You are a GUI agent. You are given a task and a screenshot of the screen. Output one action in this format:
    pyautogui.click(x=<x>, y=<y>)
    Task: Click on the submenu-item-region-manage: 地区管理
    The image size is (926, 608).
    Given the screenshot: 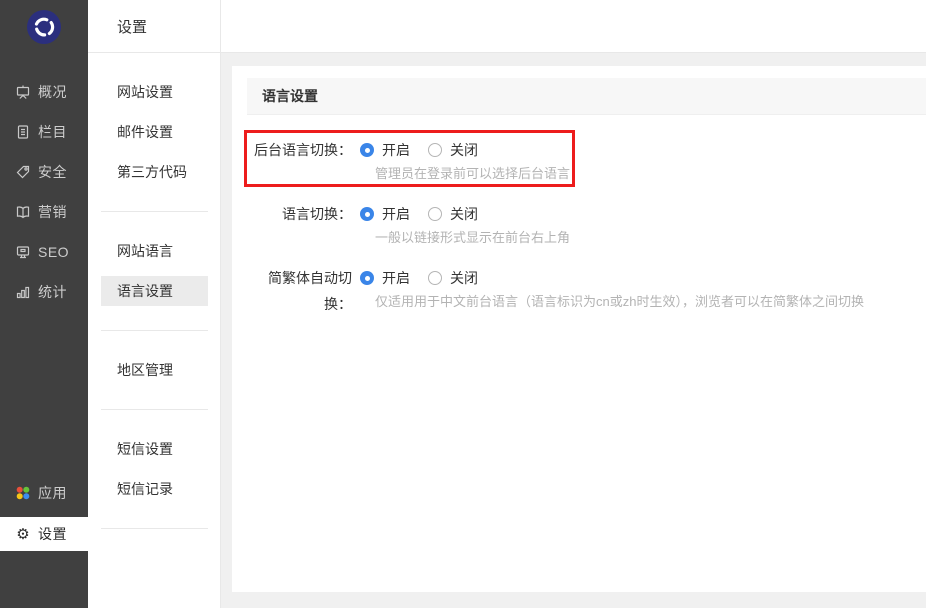 What is the action you would take?
    pyautogui.click(x=154, y=370)
    